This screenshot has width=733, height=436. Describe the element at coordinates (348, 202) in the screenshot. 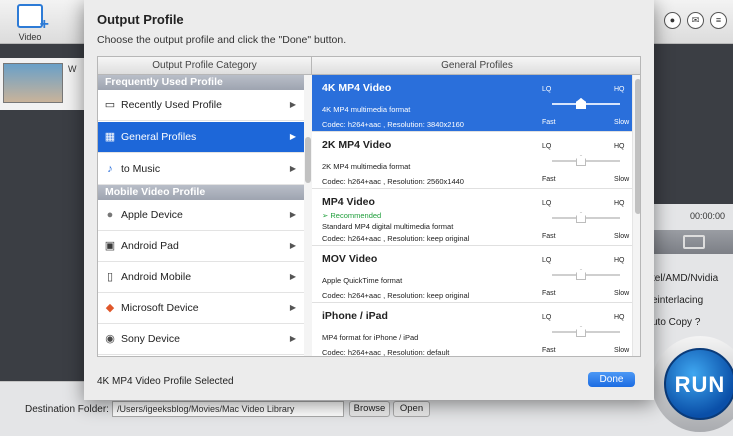

I see `profile-name: MP4 Video` at that location.